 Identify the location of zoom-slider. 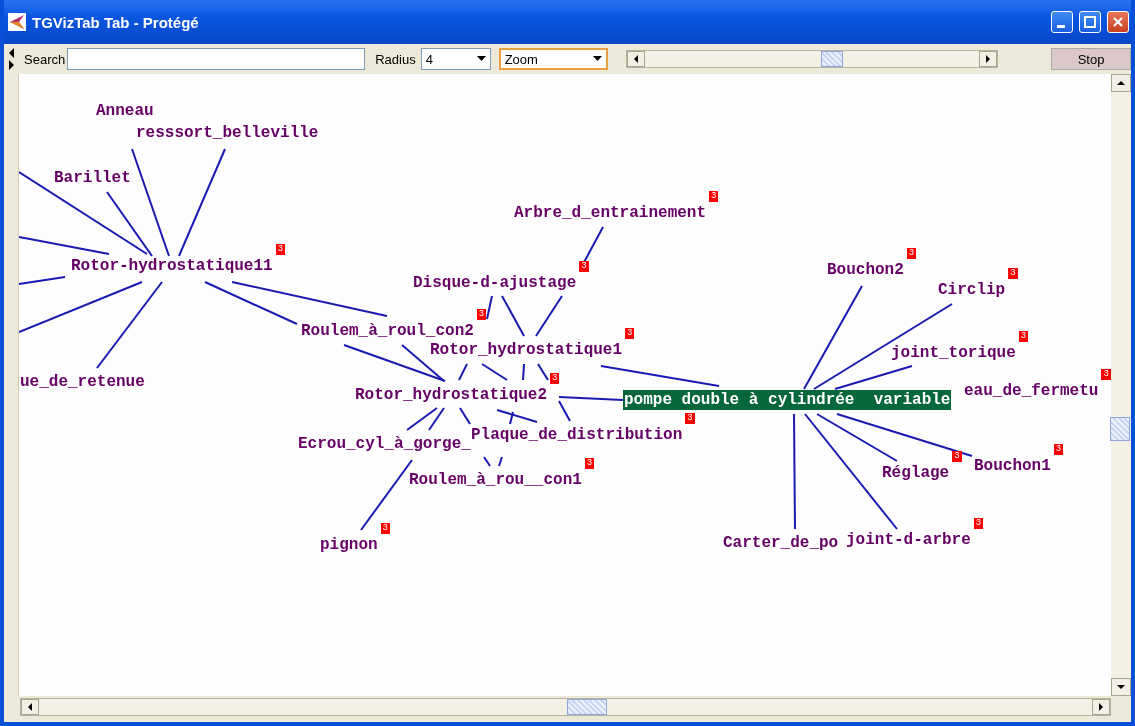
(811, 59).